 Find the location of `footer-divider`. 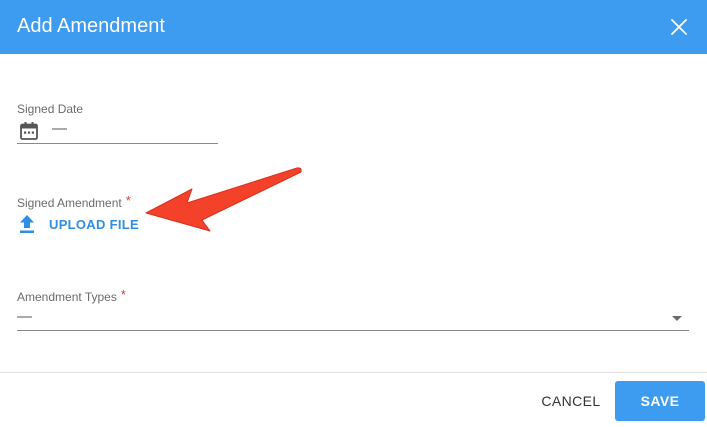

footer-divider is located at coordinates (353, 372).